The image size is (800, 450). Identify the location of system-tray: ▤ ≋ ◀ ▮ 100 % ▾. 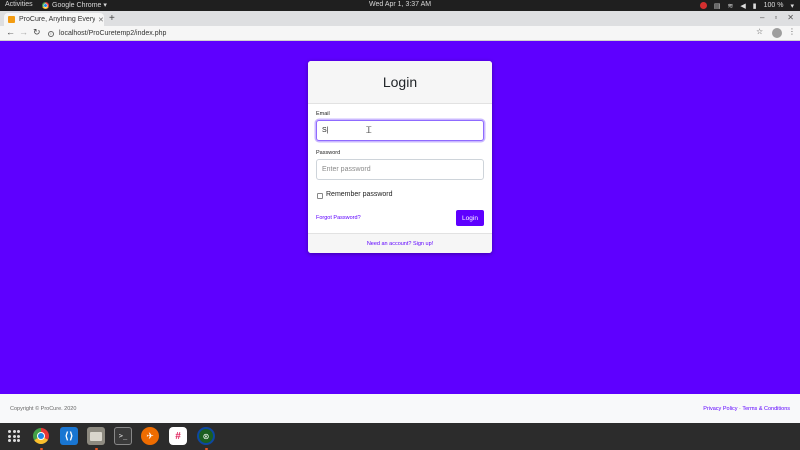
(746, 5).